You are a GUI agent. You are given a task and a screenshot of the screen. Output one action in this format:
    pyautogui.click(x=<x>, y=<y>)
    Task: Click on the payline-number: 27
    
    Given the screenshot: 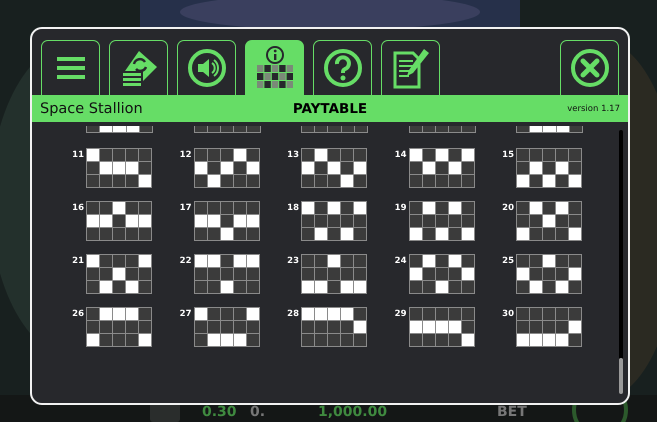 What is the action you would take?
    pyautogui.click(x=185, y=314)
    